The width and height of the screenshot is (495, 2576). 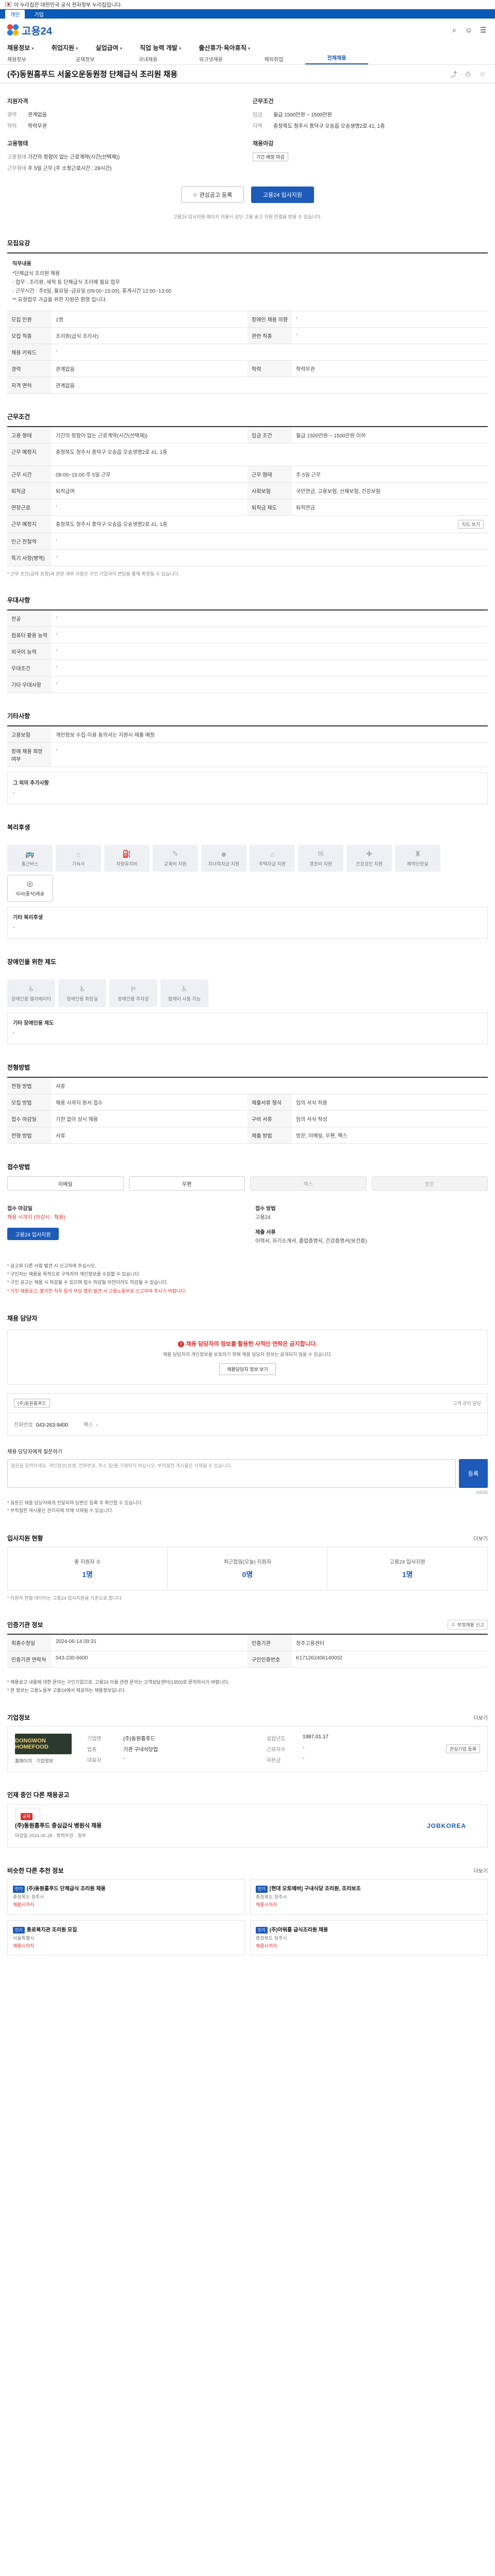 What do you see at coordinates (454, 30) in the screenshot?
I see `search-icon: ⌕` at bounding box center [454, 30].